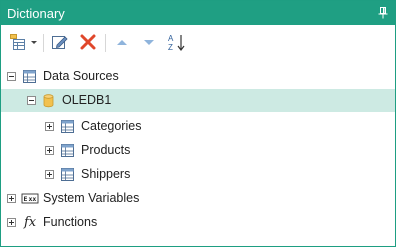 This screenshot has height=247, width=396. What do you see at coordinates (30, 222) in the screenshot?
I see `functions-icon: fx` at bounding box center [30, 222].